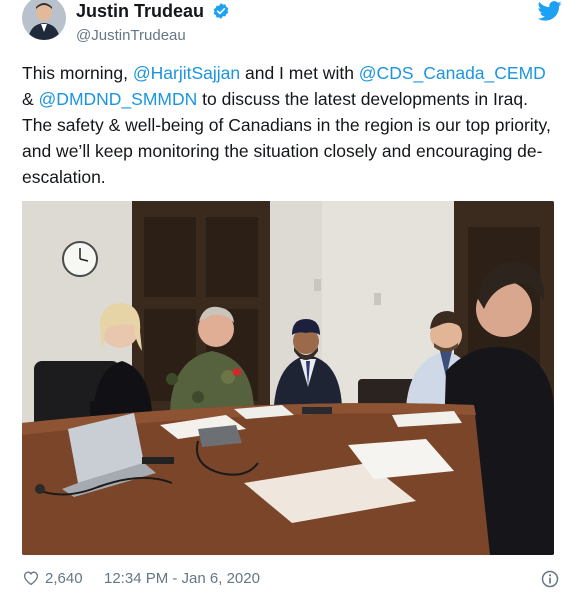 The width and height of the screenshot is (584, 600). Describe the element at coordinates (64, 578) in the screenshot. I see `like-count: 2,640` at that location.